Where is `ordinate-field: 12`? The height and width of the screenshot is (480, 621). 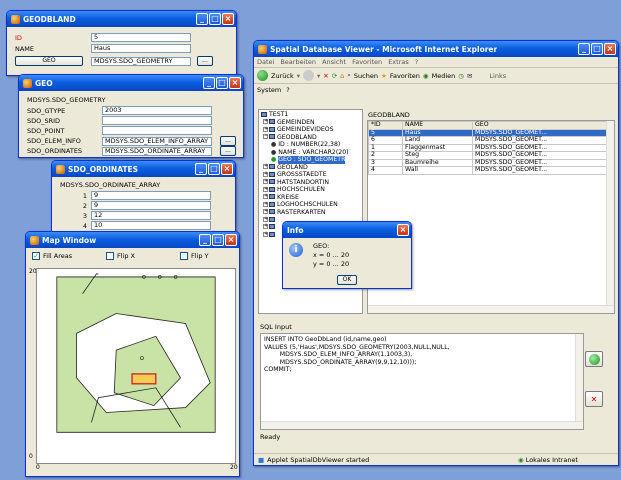 ordinate-field: 12 is located at coordinates (151, 215).